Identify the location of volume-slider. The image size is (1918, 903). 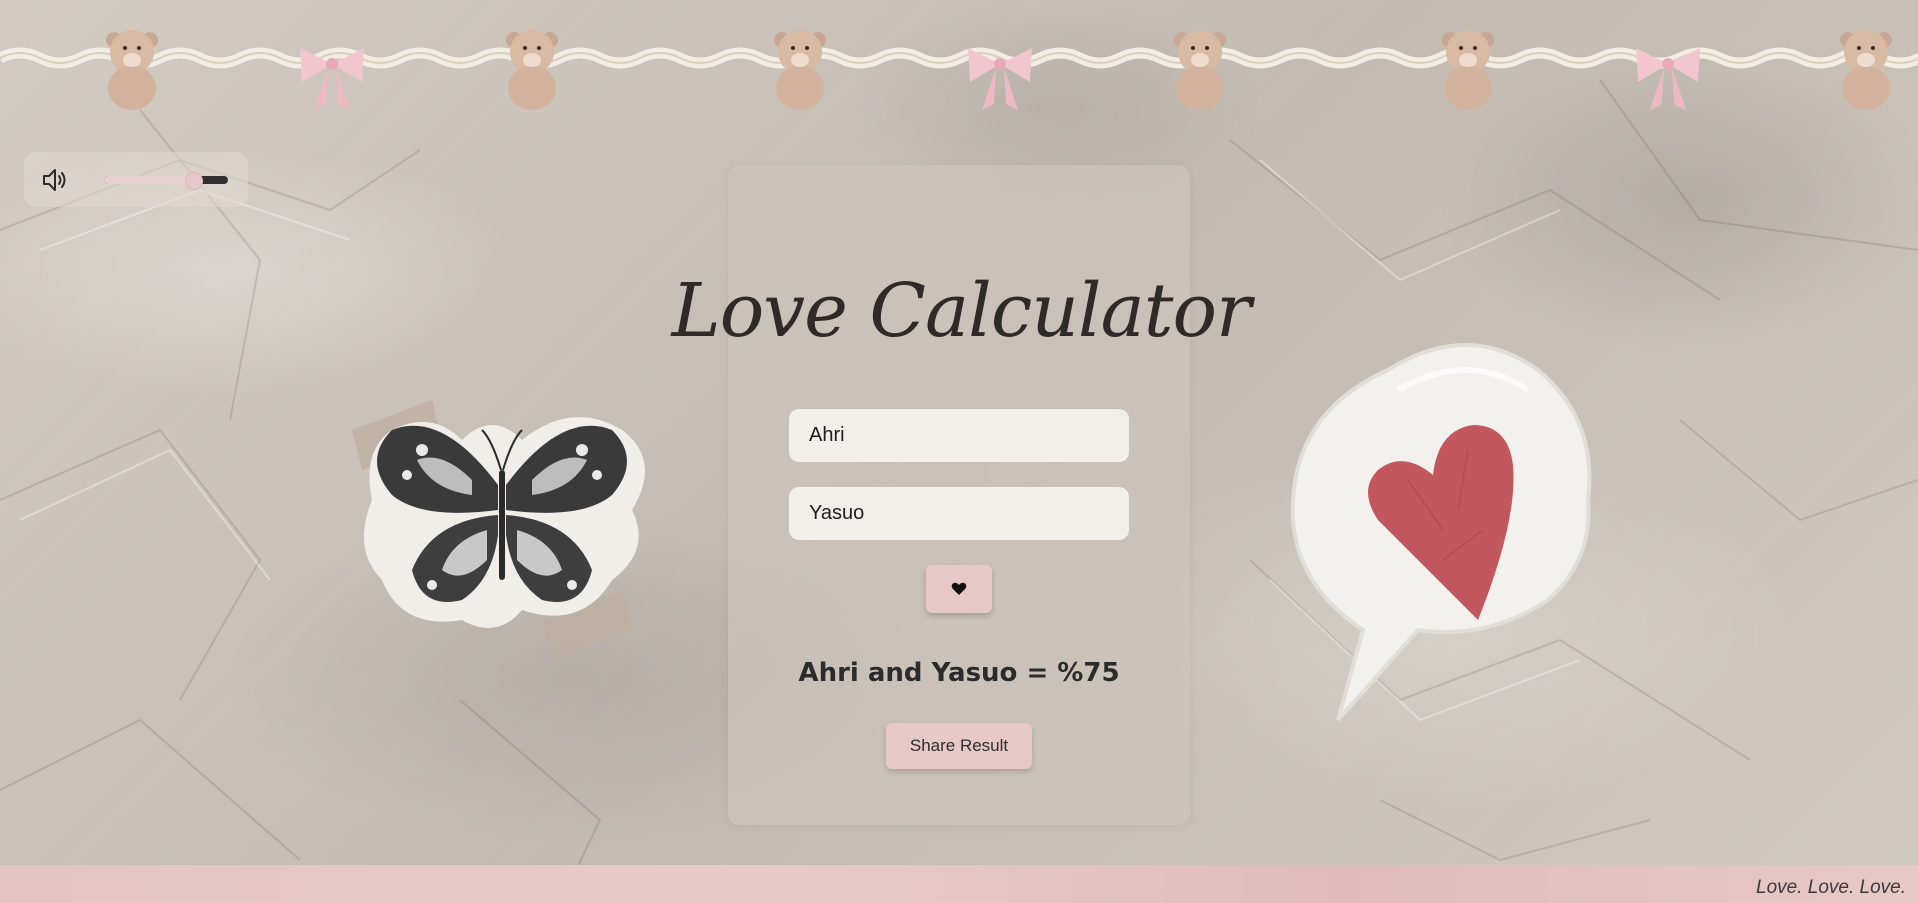
(166, 181).